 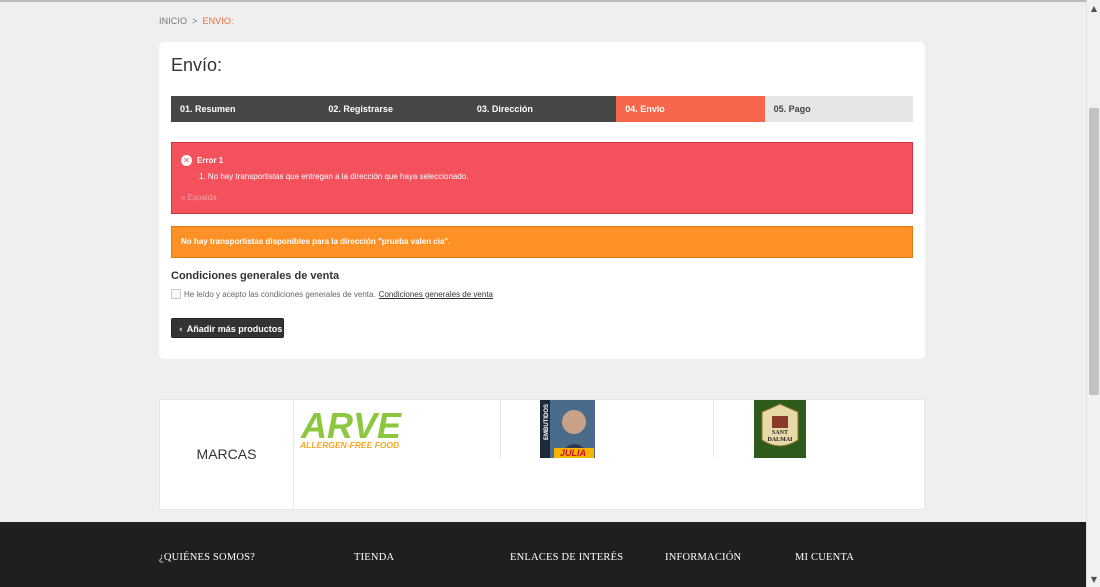 What do you see at coordinates (839, 109) in the screenshot?
I see `step-pago: 05. Pago` at bounding box center [839, 109].